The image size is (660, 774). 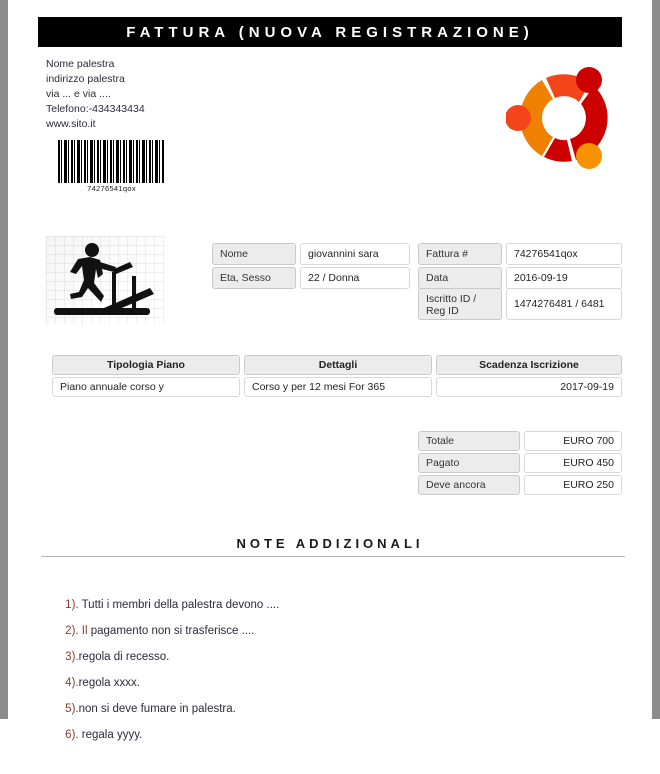 I want to click on note-text: regola di recesso., so click(x=124, y=657).